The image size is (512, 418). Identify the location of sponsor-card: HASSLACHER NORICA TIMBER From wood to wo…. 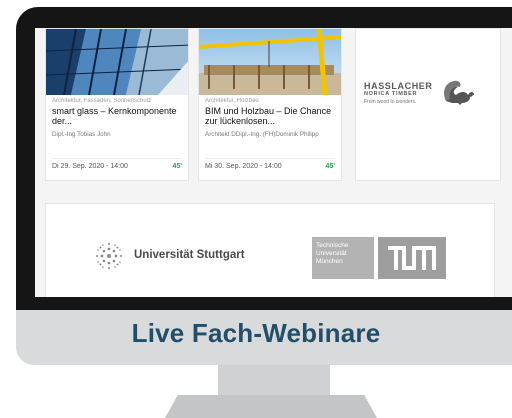
(428, 104).